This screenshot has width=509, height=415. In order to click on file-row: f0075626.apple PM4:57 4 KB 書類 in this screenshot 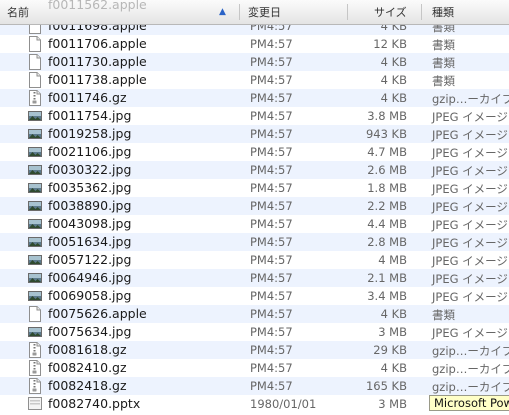, I will do `click(254, 314)`.